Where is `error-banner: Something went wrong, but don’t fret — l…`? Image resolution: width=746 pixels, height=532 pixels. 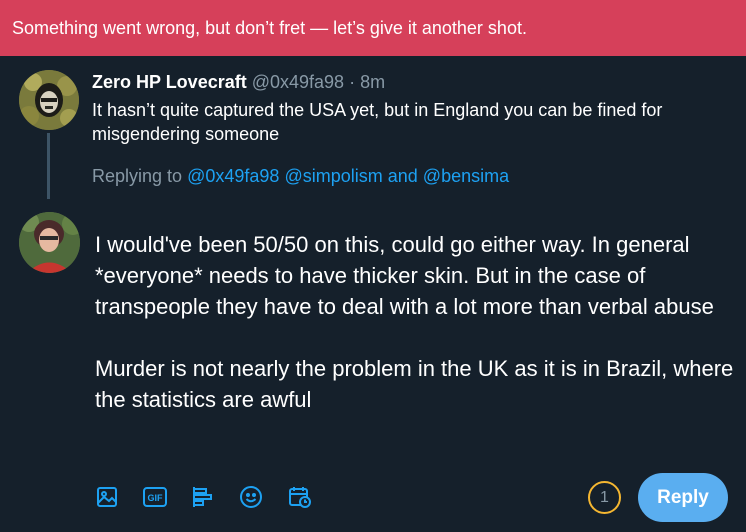
error-banner: Something went wrong, but don’t fret — l… is located at coordinates (373, 28).